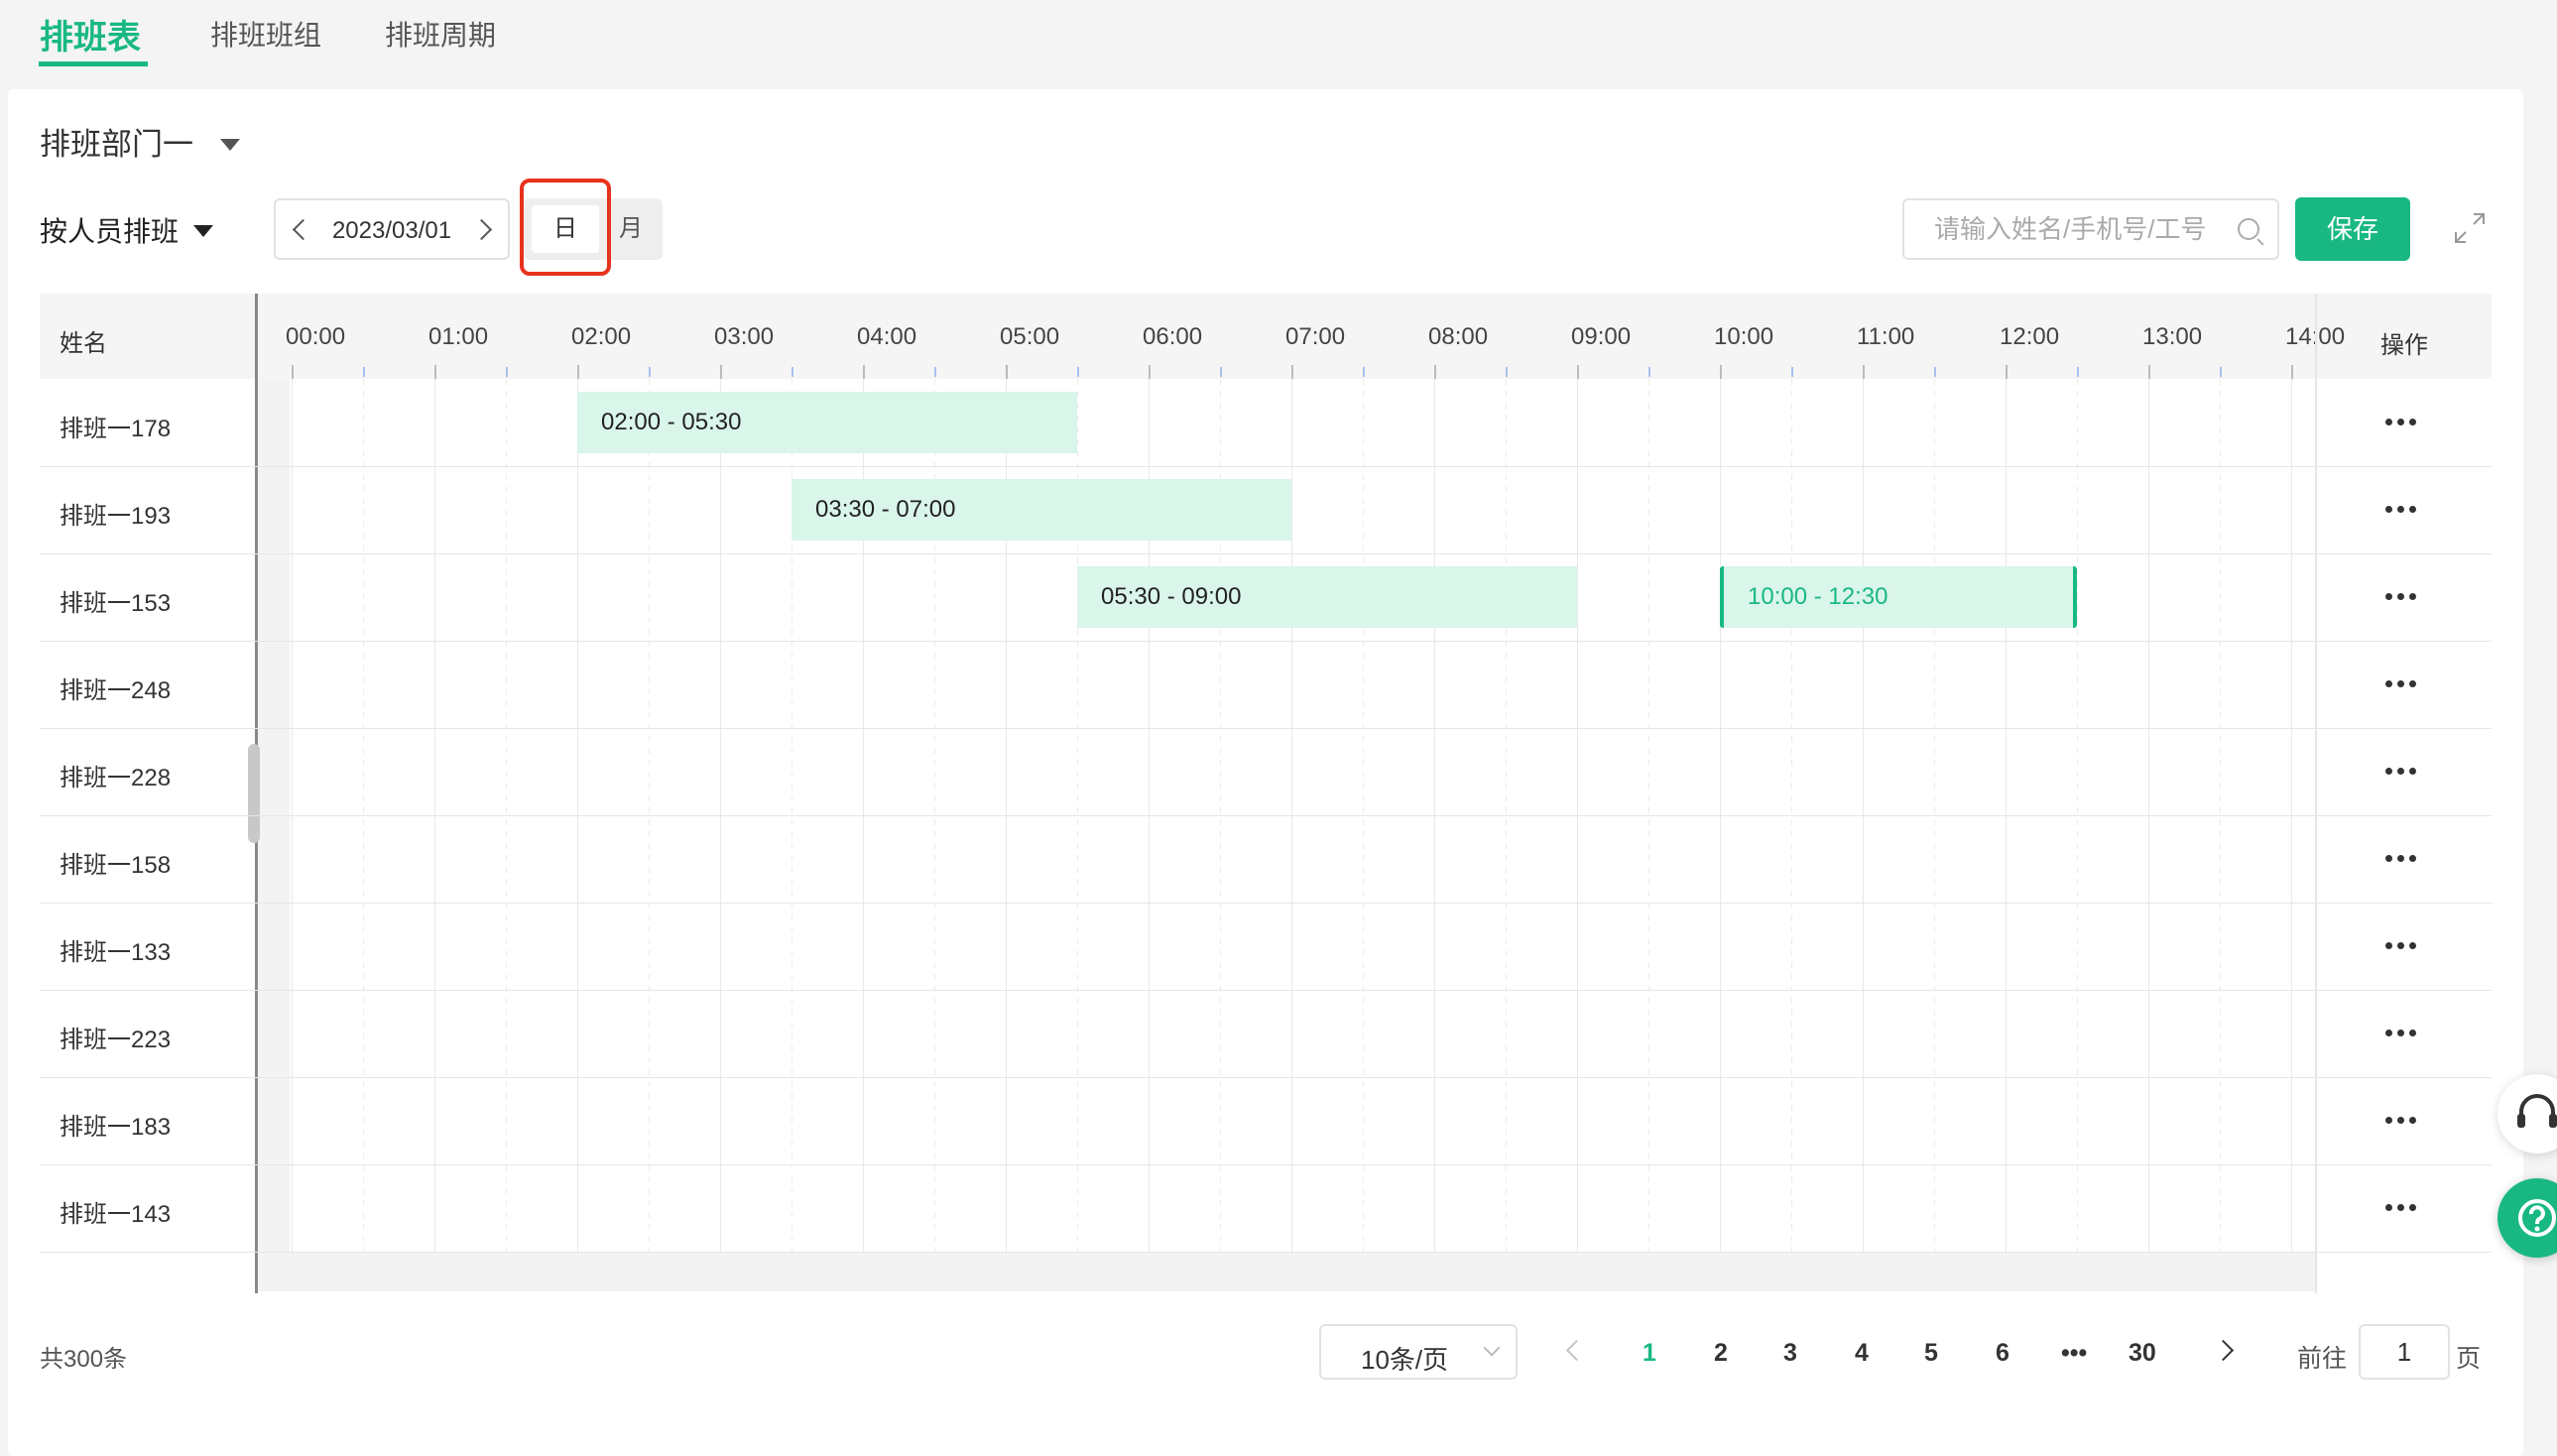 Image resolution: width=2557 pixels, height=1456 pixels. Describe the element at coordinates (440, 34) in the screenshot. I see `tab-schedule-periods: 排班周期` at that location.